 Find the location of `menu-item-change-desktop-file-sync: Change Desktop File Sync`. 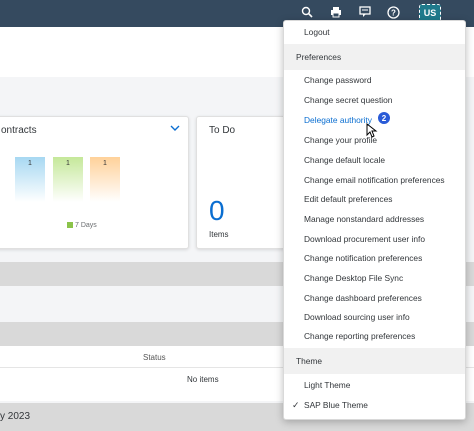

menu-item-change-desktop-file-sync: Change Desktop File Sync is located at coordinates (374, 278).